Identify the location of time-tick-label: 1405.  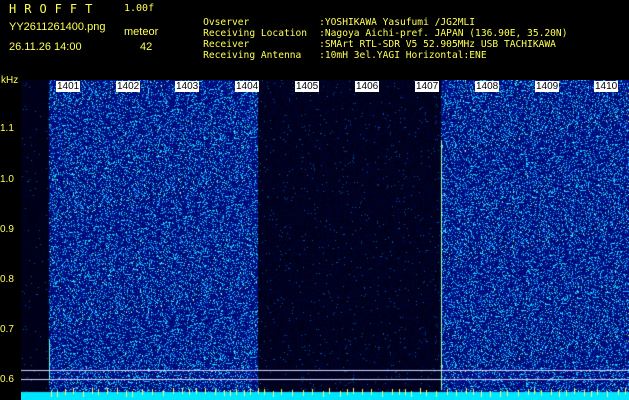
(307, 86).